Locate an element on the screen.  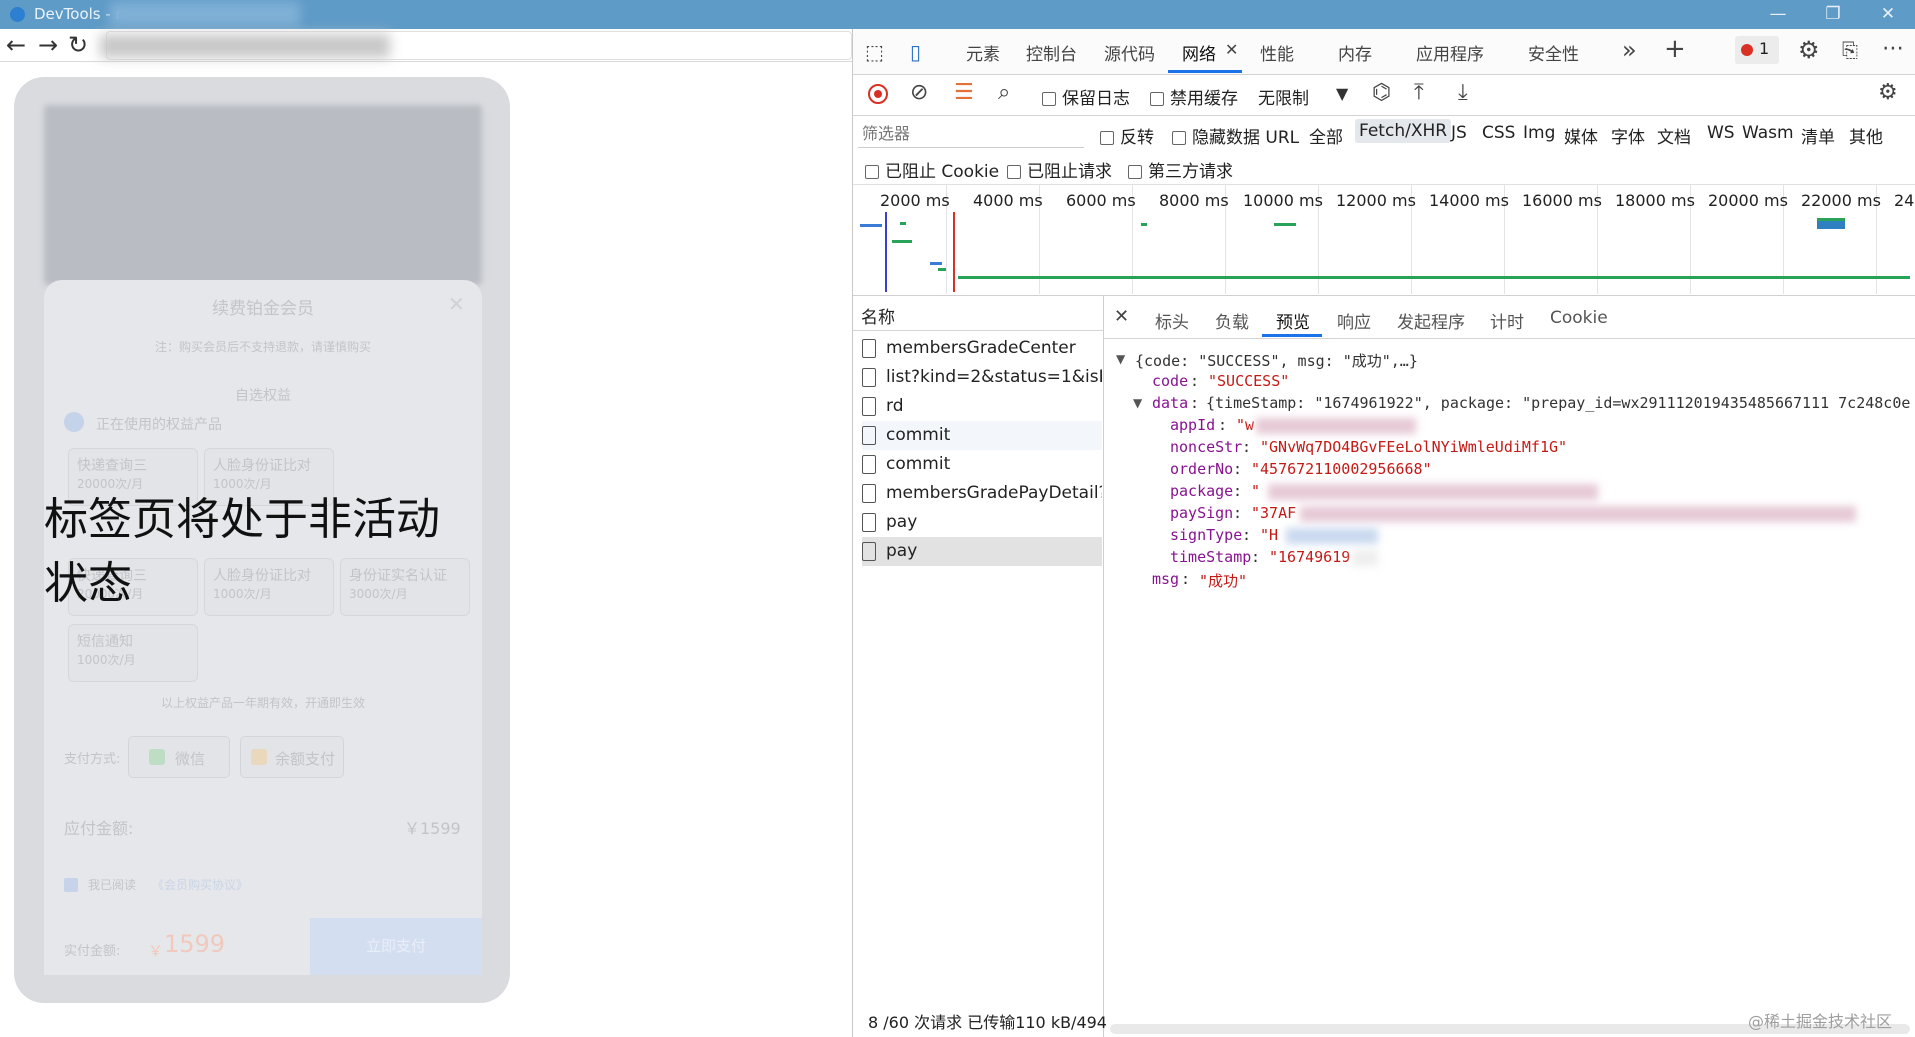
filter-input: 筛选器 is located at coordinates (971, 134).